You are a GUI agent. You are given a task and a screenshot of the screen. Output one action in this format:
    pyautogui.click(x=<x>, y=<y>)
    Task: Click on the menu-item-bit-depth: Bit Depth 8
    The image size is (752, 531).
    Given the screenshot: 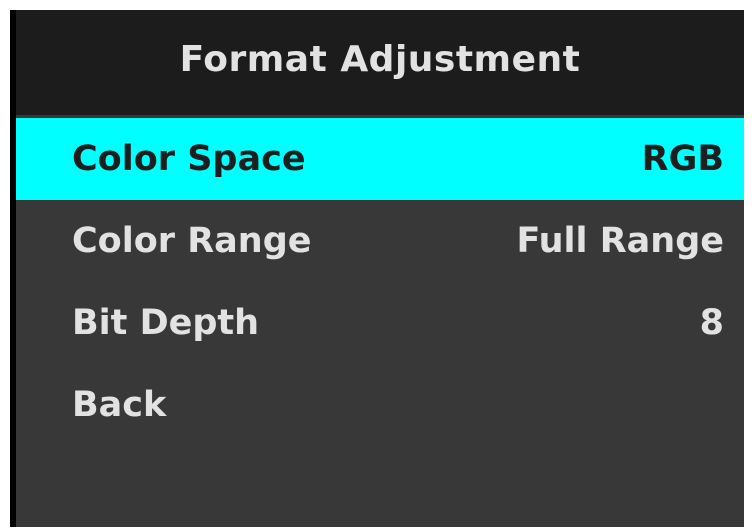 What is the action you would take?
    pyautogui.click(x=380, y=323)
    